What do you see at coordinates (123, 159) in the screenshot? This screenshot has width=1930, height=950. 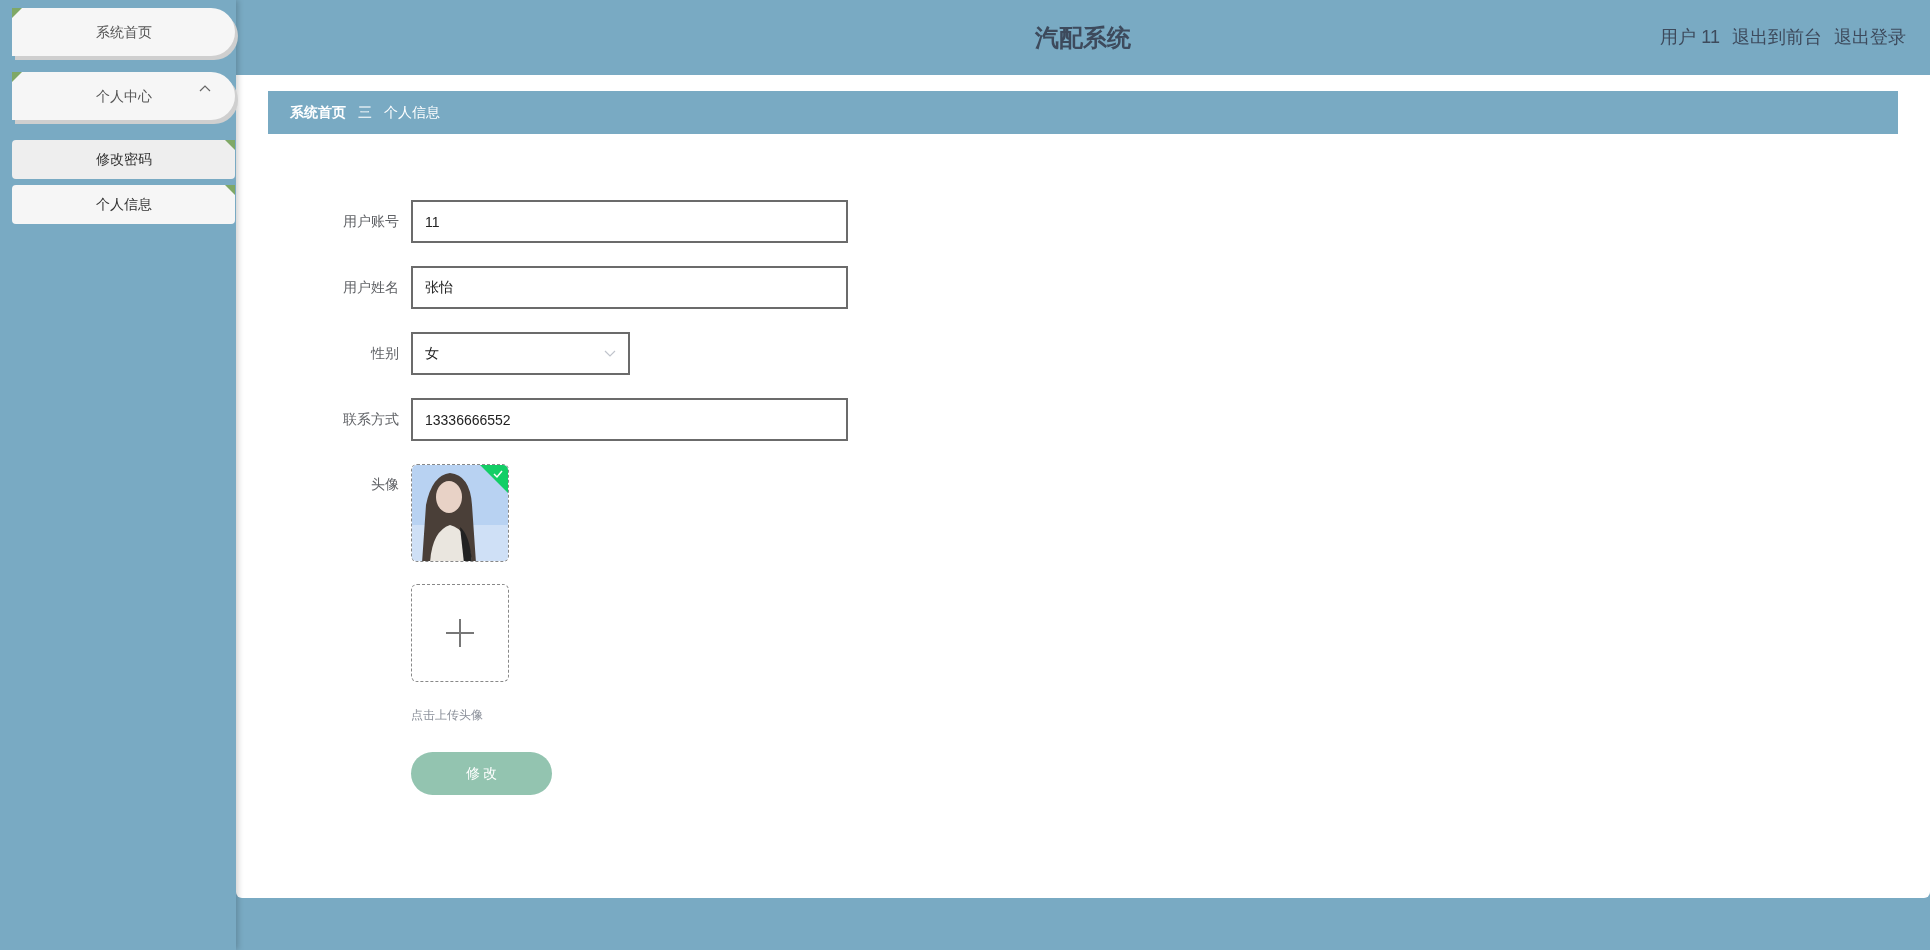 I see `submenu-item: 修改密码` at bounding box center [123, 159].